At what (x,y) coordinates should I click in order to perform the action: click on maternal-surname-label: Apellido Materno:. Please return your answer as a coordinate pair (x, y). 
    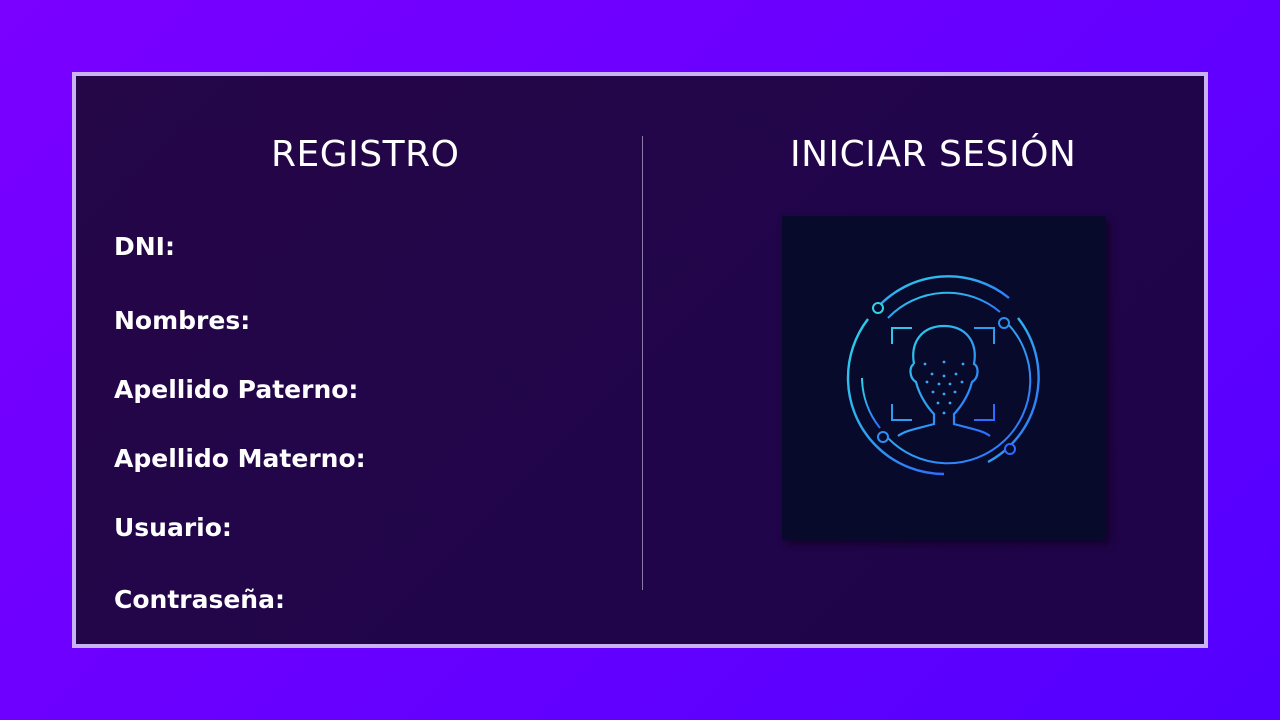
    Looking at the image, I should click on (240, 458).